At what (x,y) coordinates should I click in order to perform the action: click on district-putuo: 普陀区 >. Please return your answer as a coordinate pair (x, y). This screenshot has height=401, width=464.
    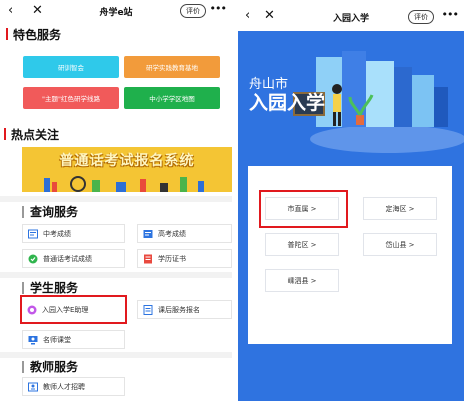
    Looking at the image, I should click on (302, 244).